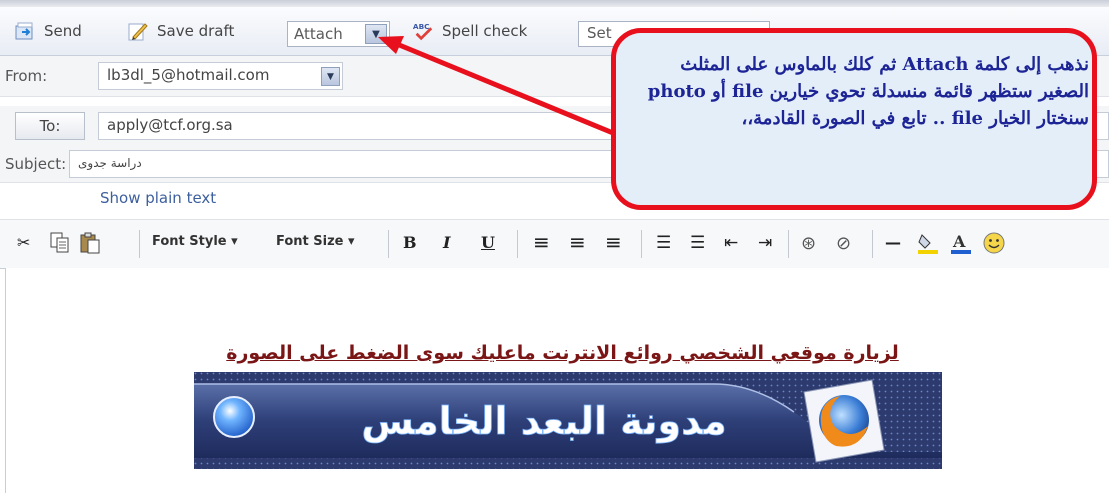  Describe the element at coordinates (928, 243) in the screenshot. I see `highlight-color-icon` at that location.